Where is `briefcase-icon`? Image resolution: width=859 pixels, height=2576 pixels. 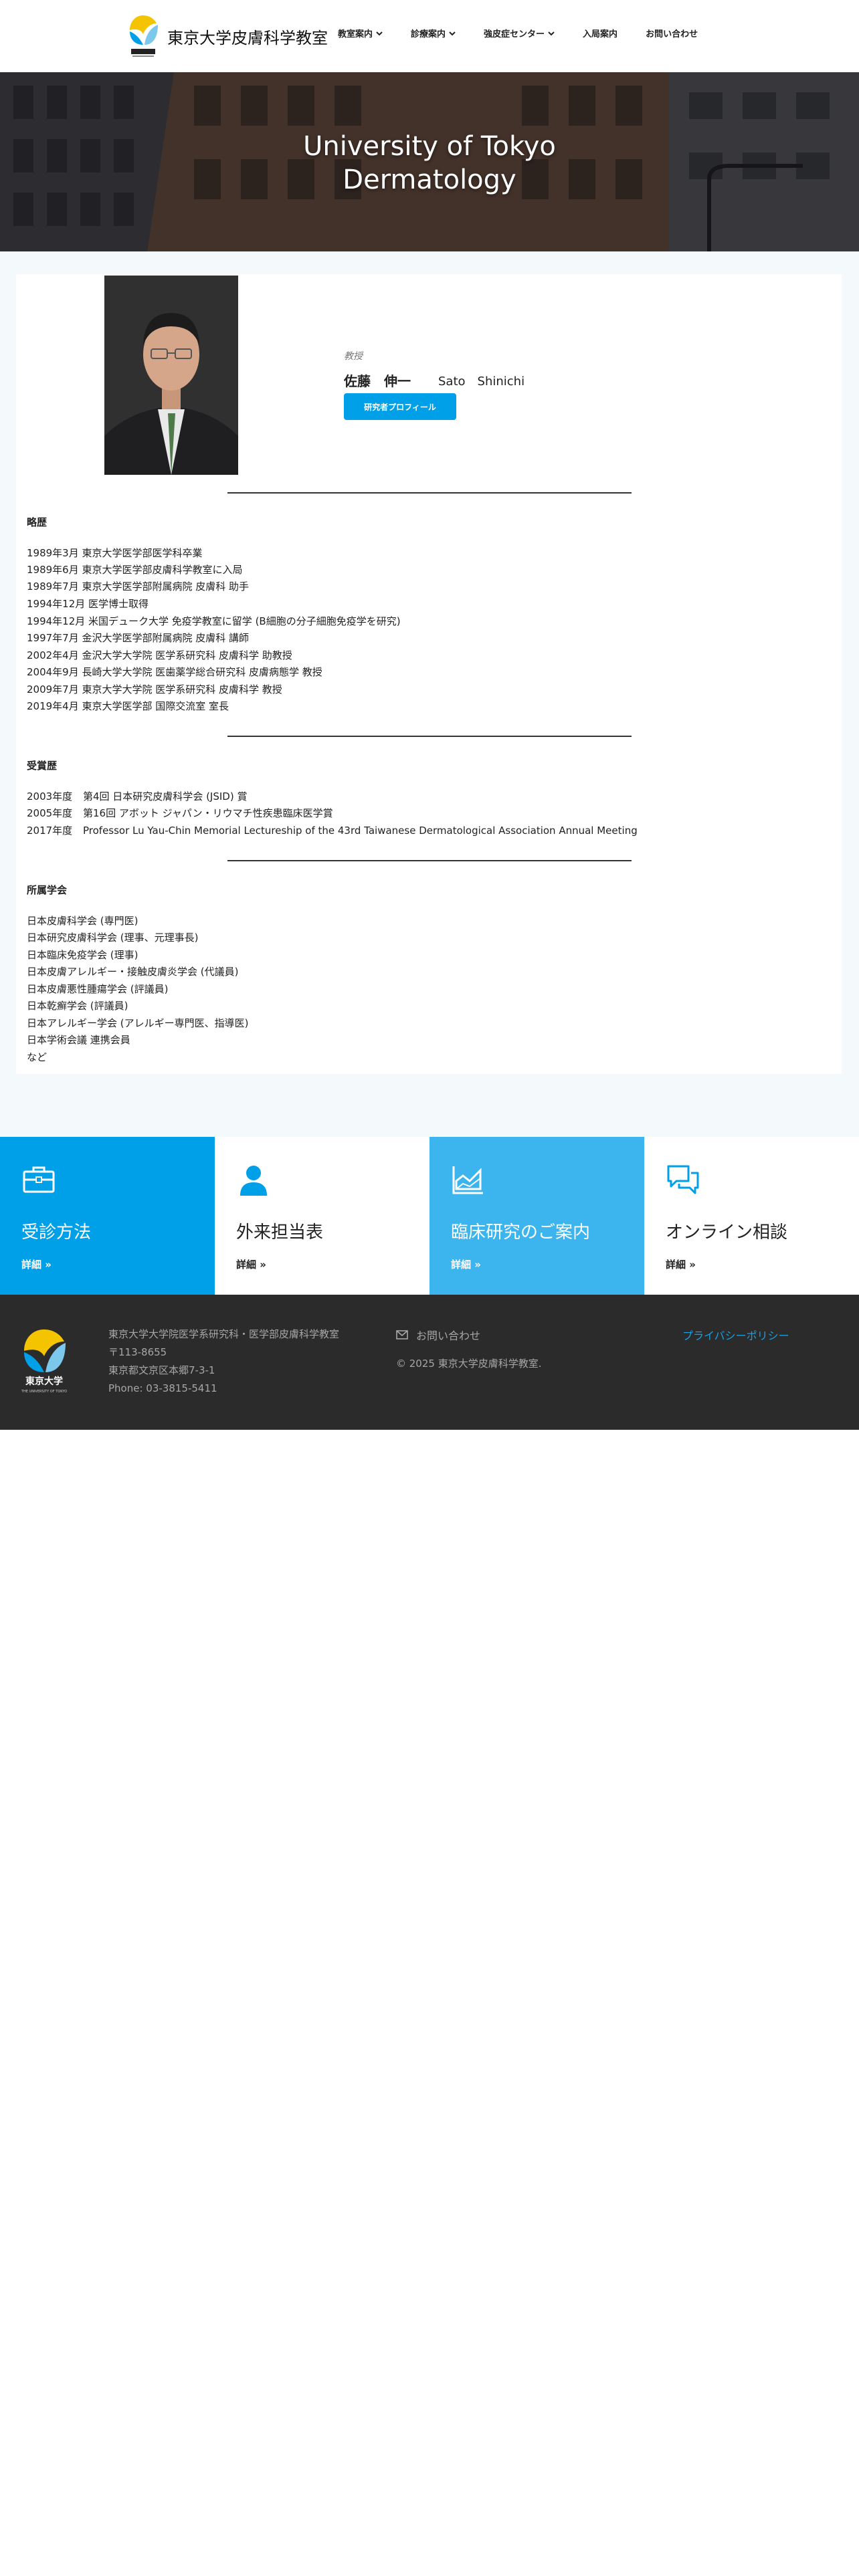
briefcase-icon is located at coordinates (39, 1179).